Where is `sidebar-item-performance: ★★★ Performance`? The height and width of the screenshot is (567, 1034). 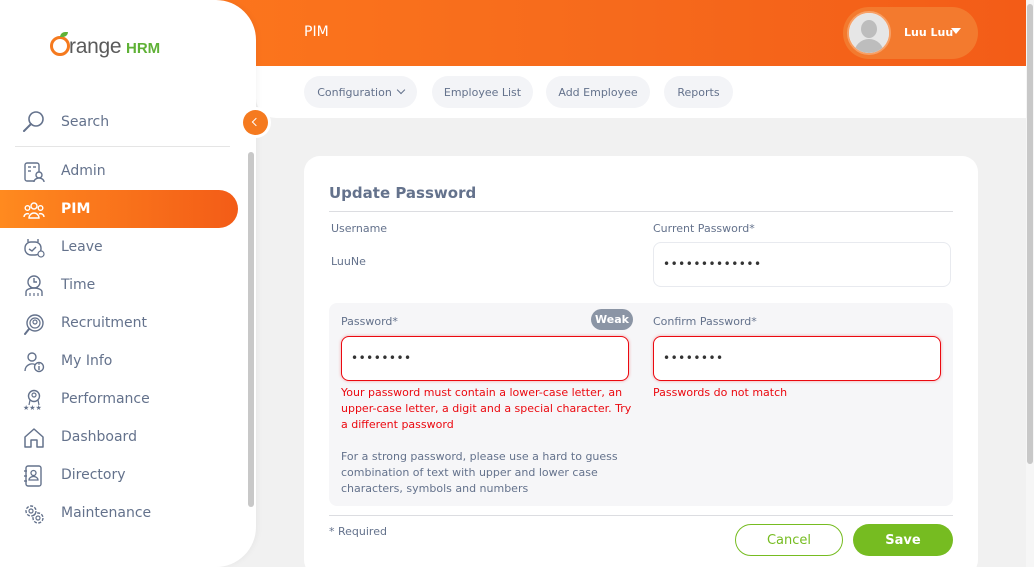
sidebar-item-performance: ★★★ Performance is located at coordinates (119, 399).